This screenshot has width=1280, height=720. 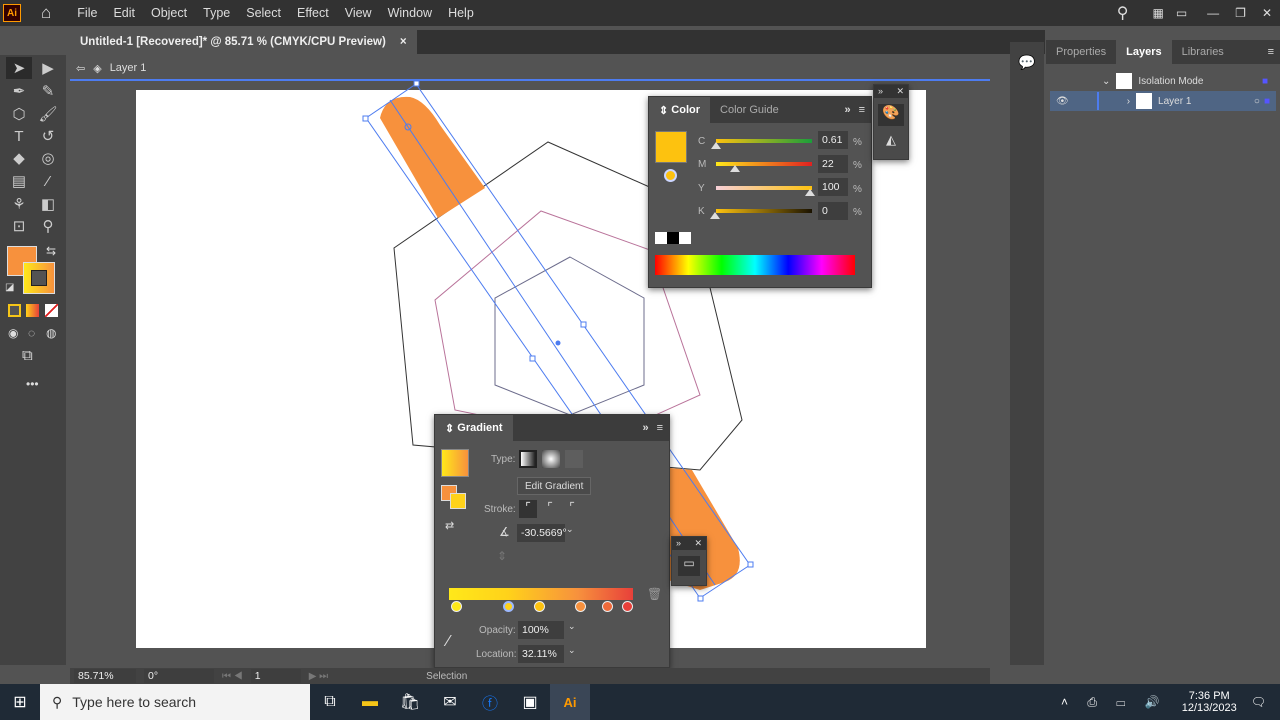 I want to click on gradient-slider, so click(x=541, y=594).